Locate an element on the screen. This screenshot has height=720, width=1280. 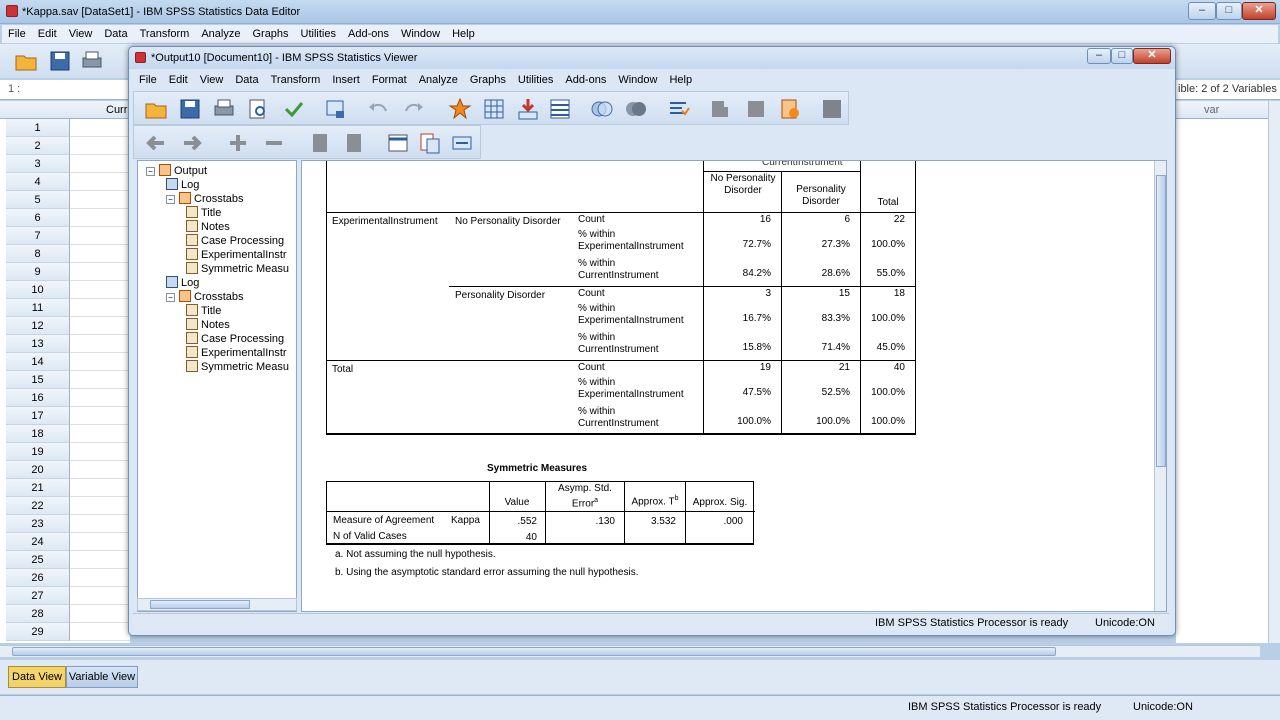
insert-title-icon is located at coordinates (430, 143).